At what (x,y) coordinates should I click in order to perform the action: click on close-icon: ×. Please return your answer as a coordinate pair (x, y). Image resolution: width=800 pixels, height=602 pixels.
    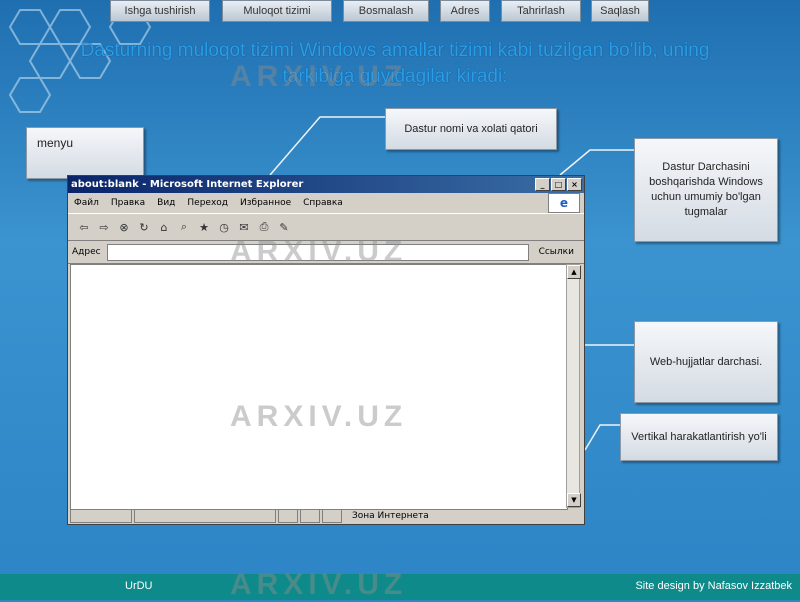
    Looking at the image, I should click on (574, 184).